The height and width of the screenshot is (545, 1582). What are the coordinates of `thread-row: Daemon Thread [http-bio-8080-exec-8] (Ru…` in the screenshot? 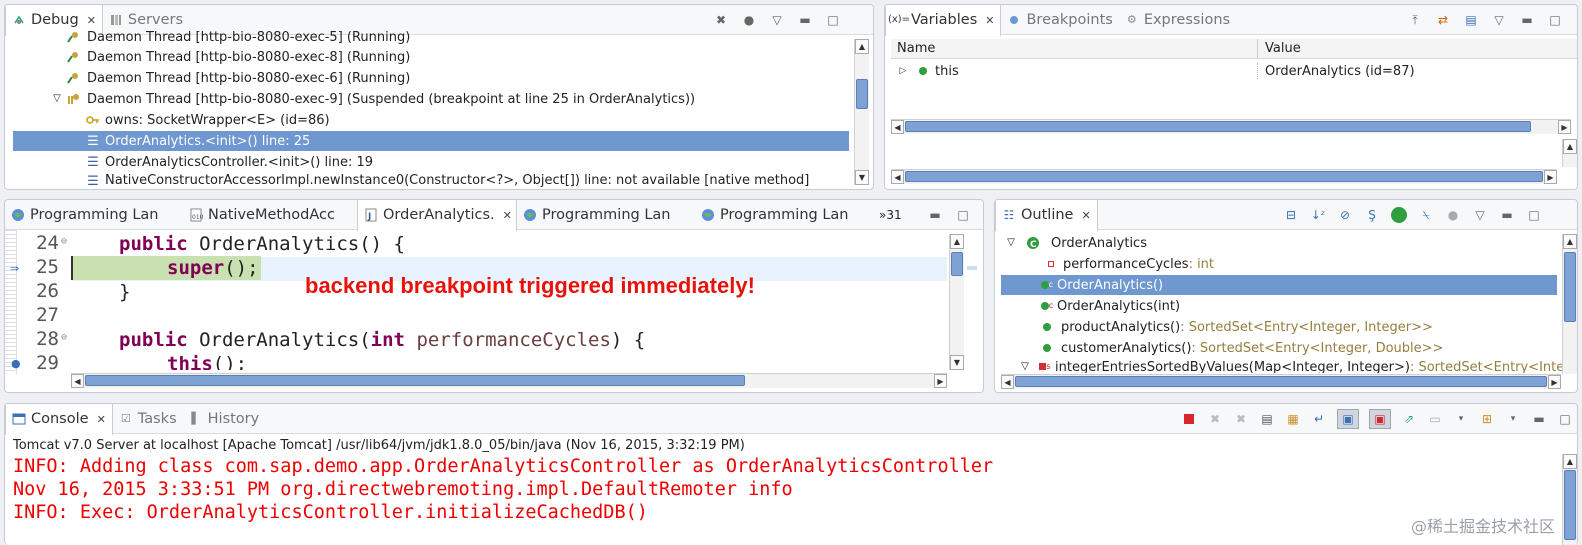 It's located at (237, 57).